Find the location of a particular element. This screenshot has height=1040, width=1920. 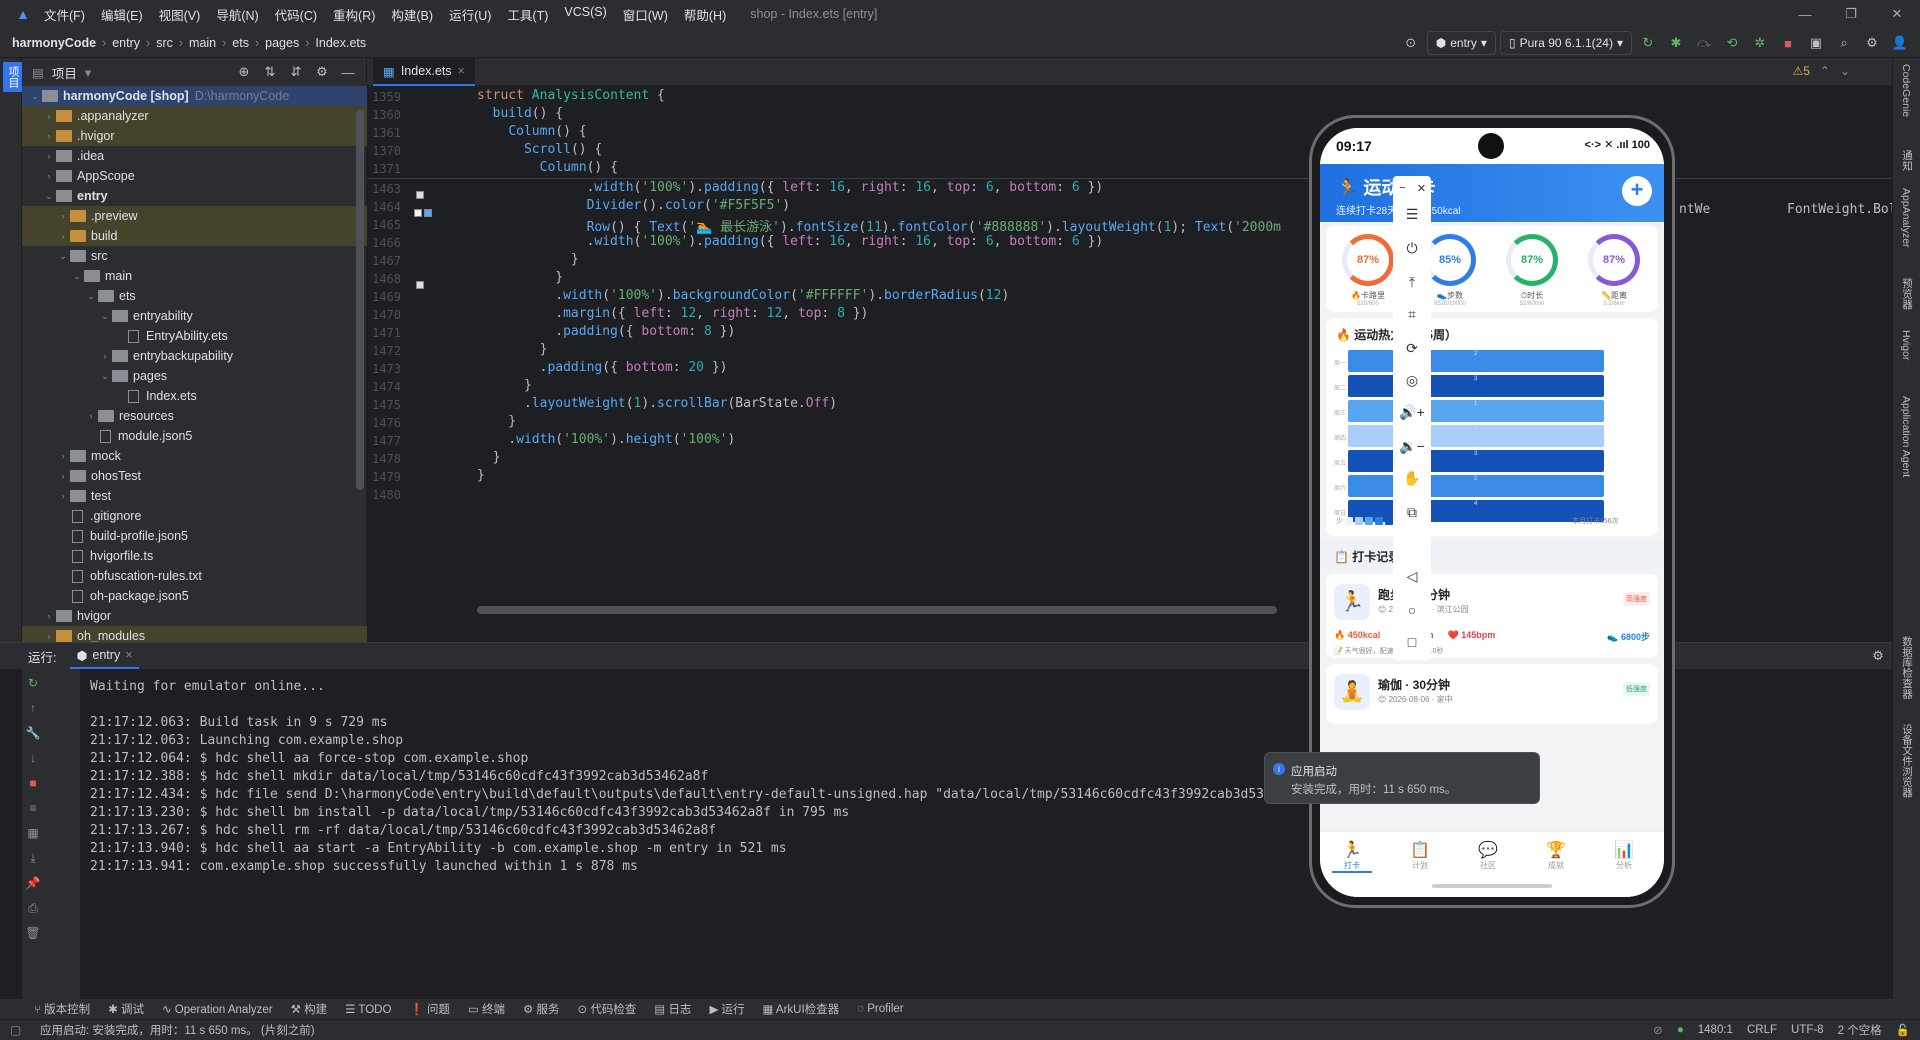

debug-icon: ✱ is located at coordinates (1676, 43).